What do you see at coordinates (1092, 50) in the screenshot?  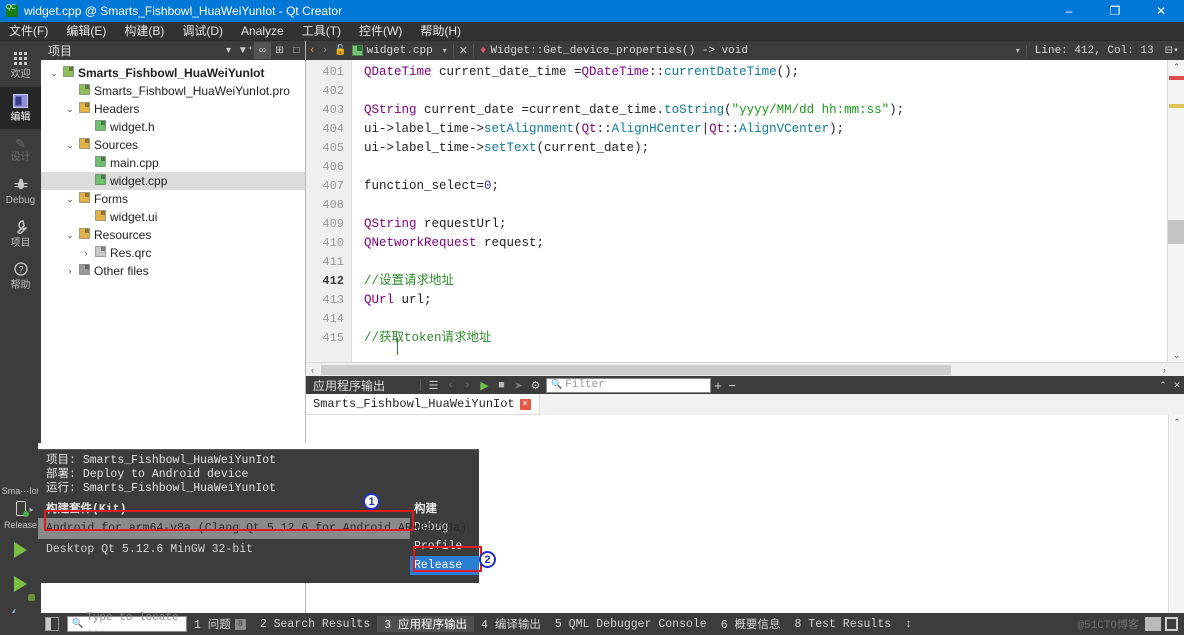 I see `cursor-position-label: Line: 412, Col: 13` at bounding box center [1092, 50].